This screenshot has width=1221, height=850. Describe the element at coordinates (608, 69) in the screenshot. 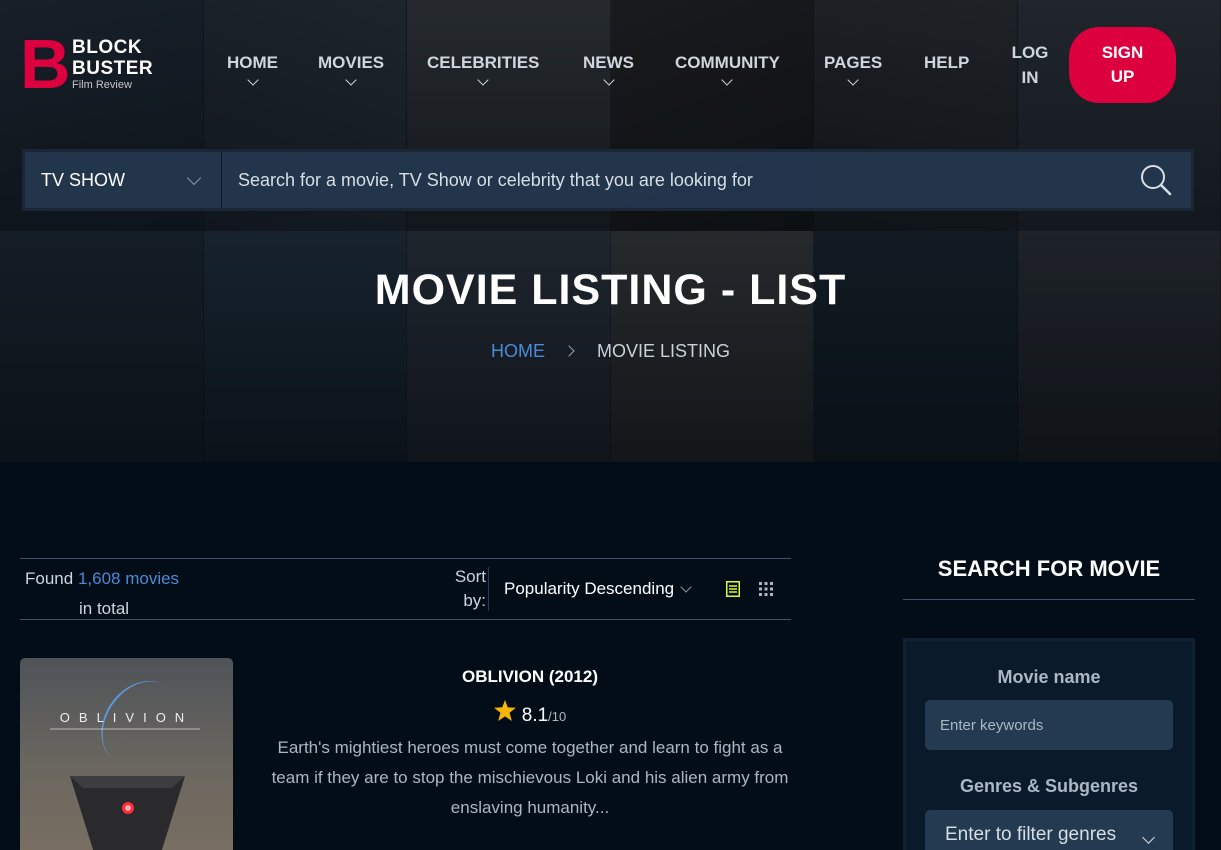

I see `nav-item-news: NEWS` at that location.